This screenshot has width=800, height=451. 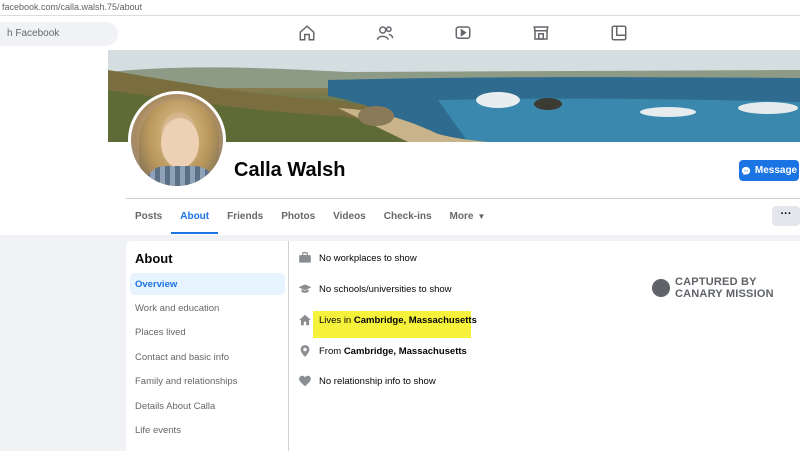 What do you see at coordinates (619, 33) in the screenshot?
I see `gaming-icon` at bounding box center [619, 33].